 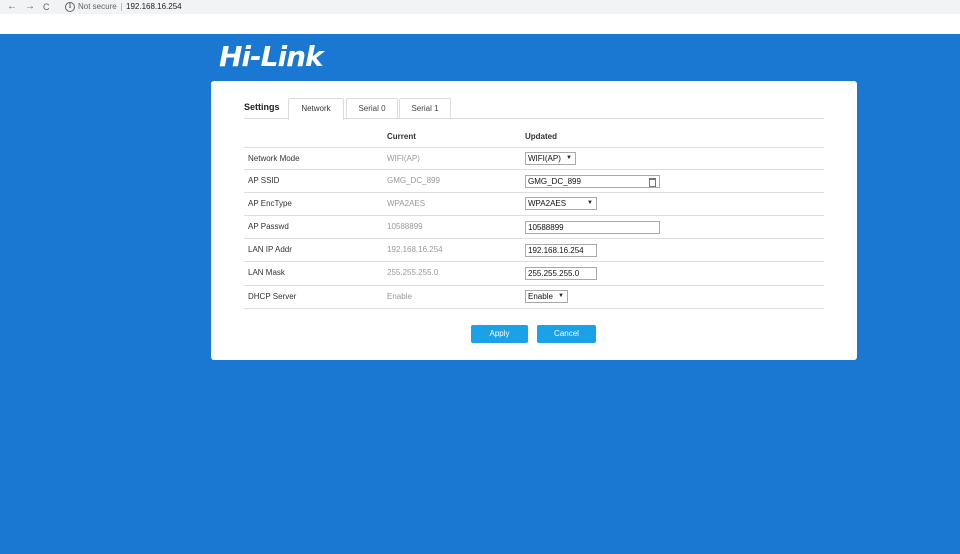 I want to click on tab-serial-1: Serial 1, so click(x=425, y=108).